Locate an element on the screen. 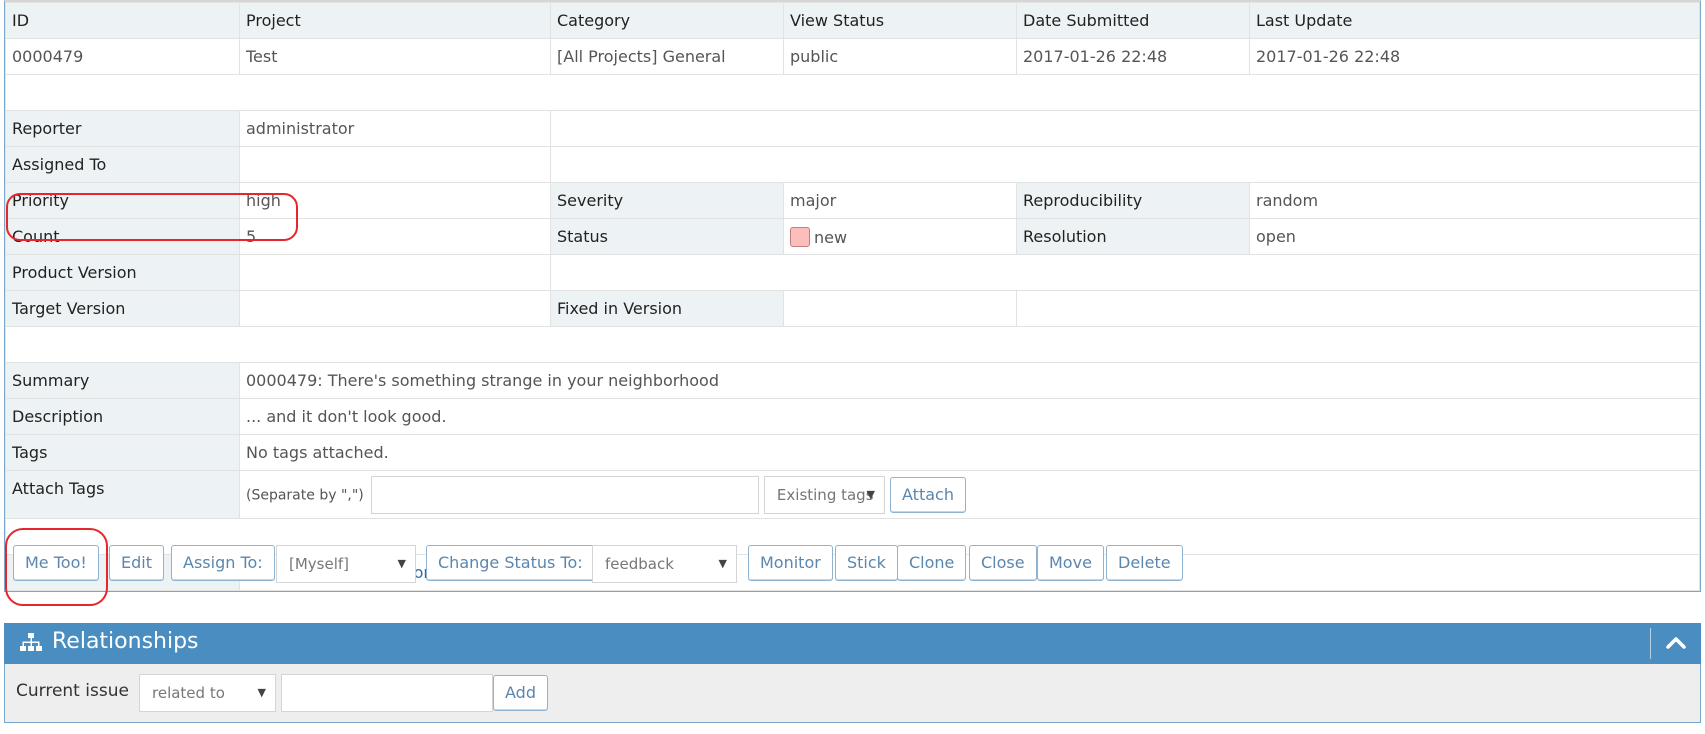  header-last-update-label: Last Update is located at coordinates (1474, 20).